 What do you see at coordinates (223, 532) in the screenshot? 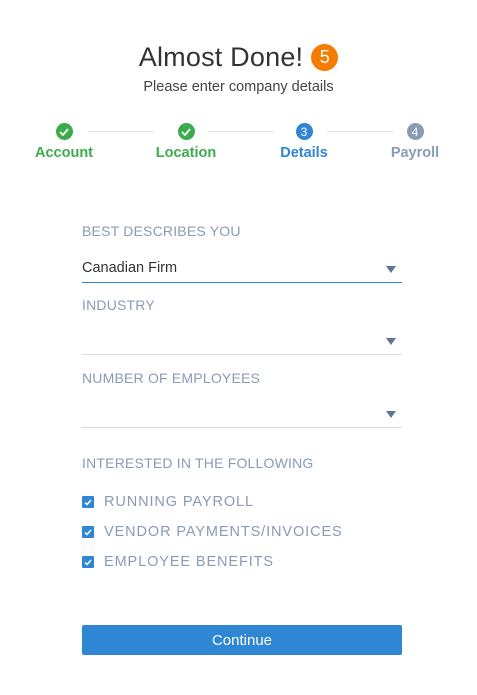
I see `checkbox-label: VENDOR PAYMENTS/INVOICES` at bounding box center [223, 532].